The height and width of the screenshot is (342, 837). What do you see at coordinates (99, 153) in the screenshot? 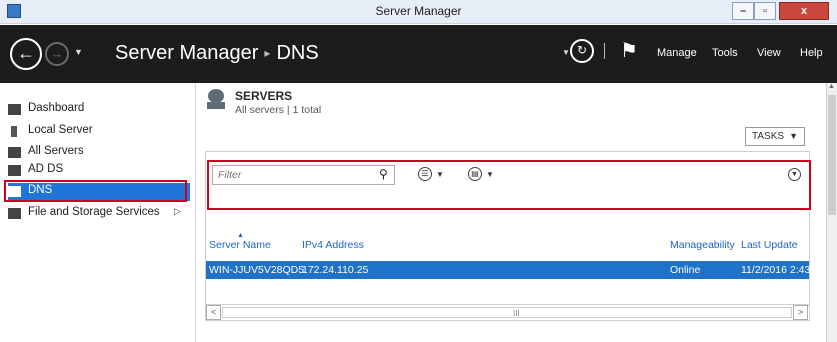
I see `sidebar-item-all-servers: All Servers` at bounding box center [99, 153].